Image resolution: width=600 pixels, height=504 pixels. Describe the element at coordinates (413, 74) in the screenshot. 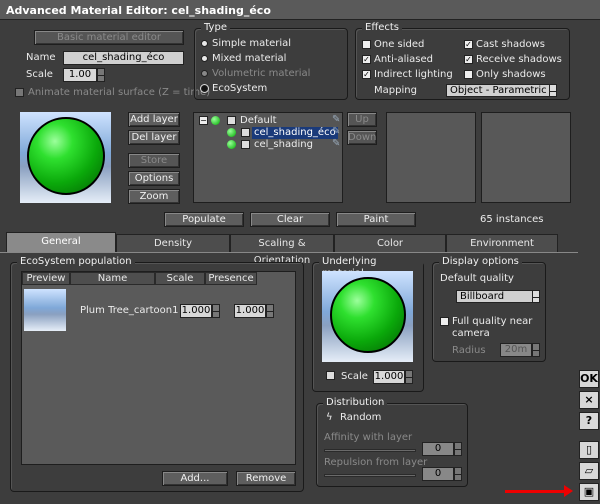

I see `indirect-lighting-label: Indirect lighting` at that location.